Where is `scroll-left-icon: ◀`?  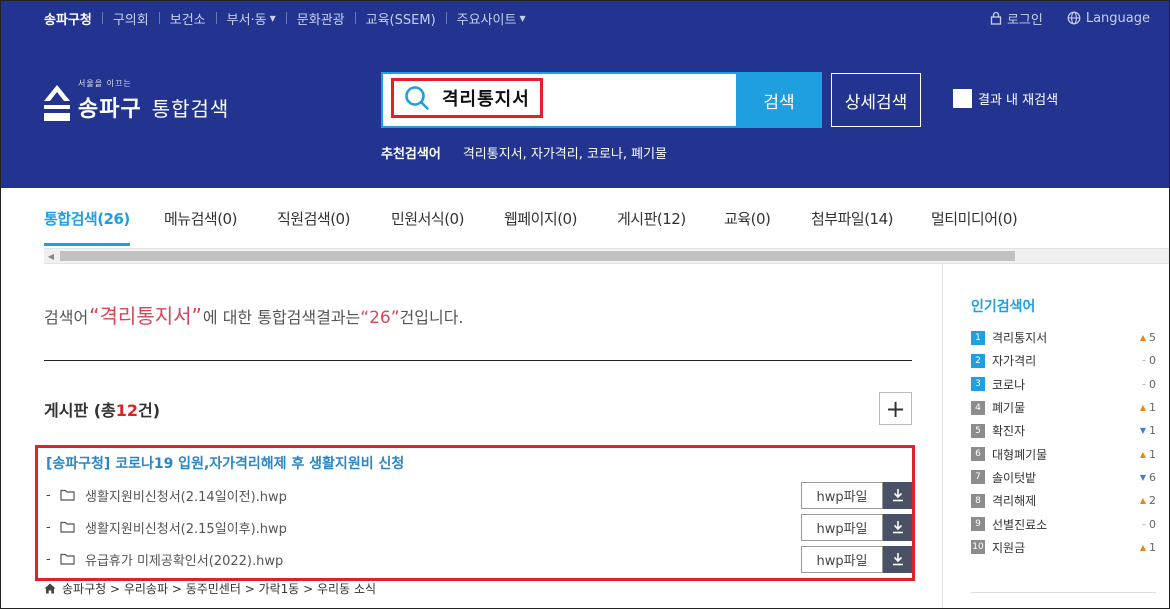
scroll-left-icon: ◀ is located at coordinates (51, 256).